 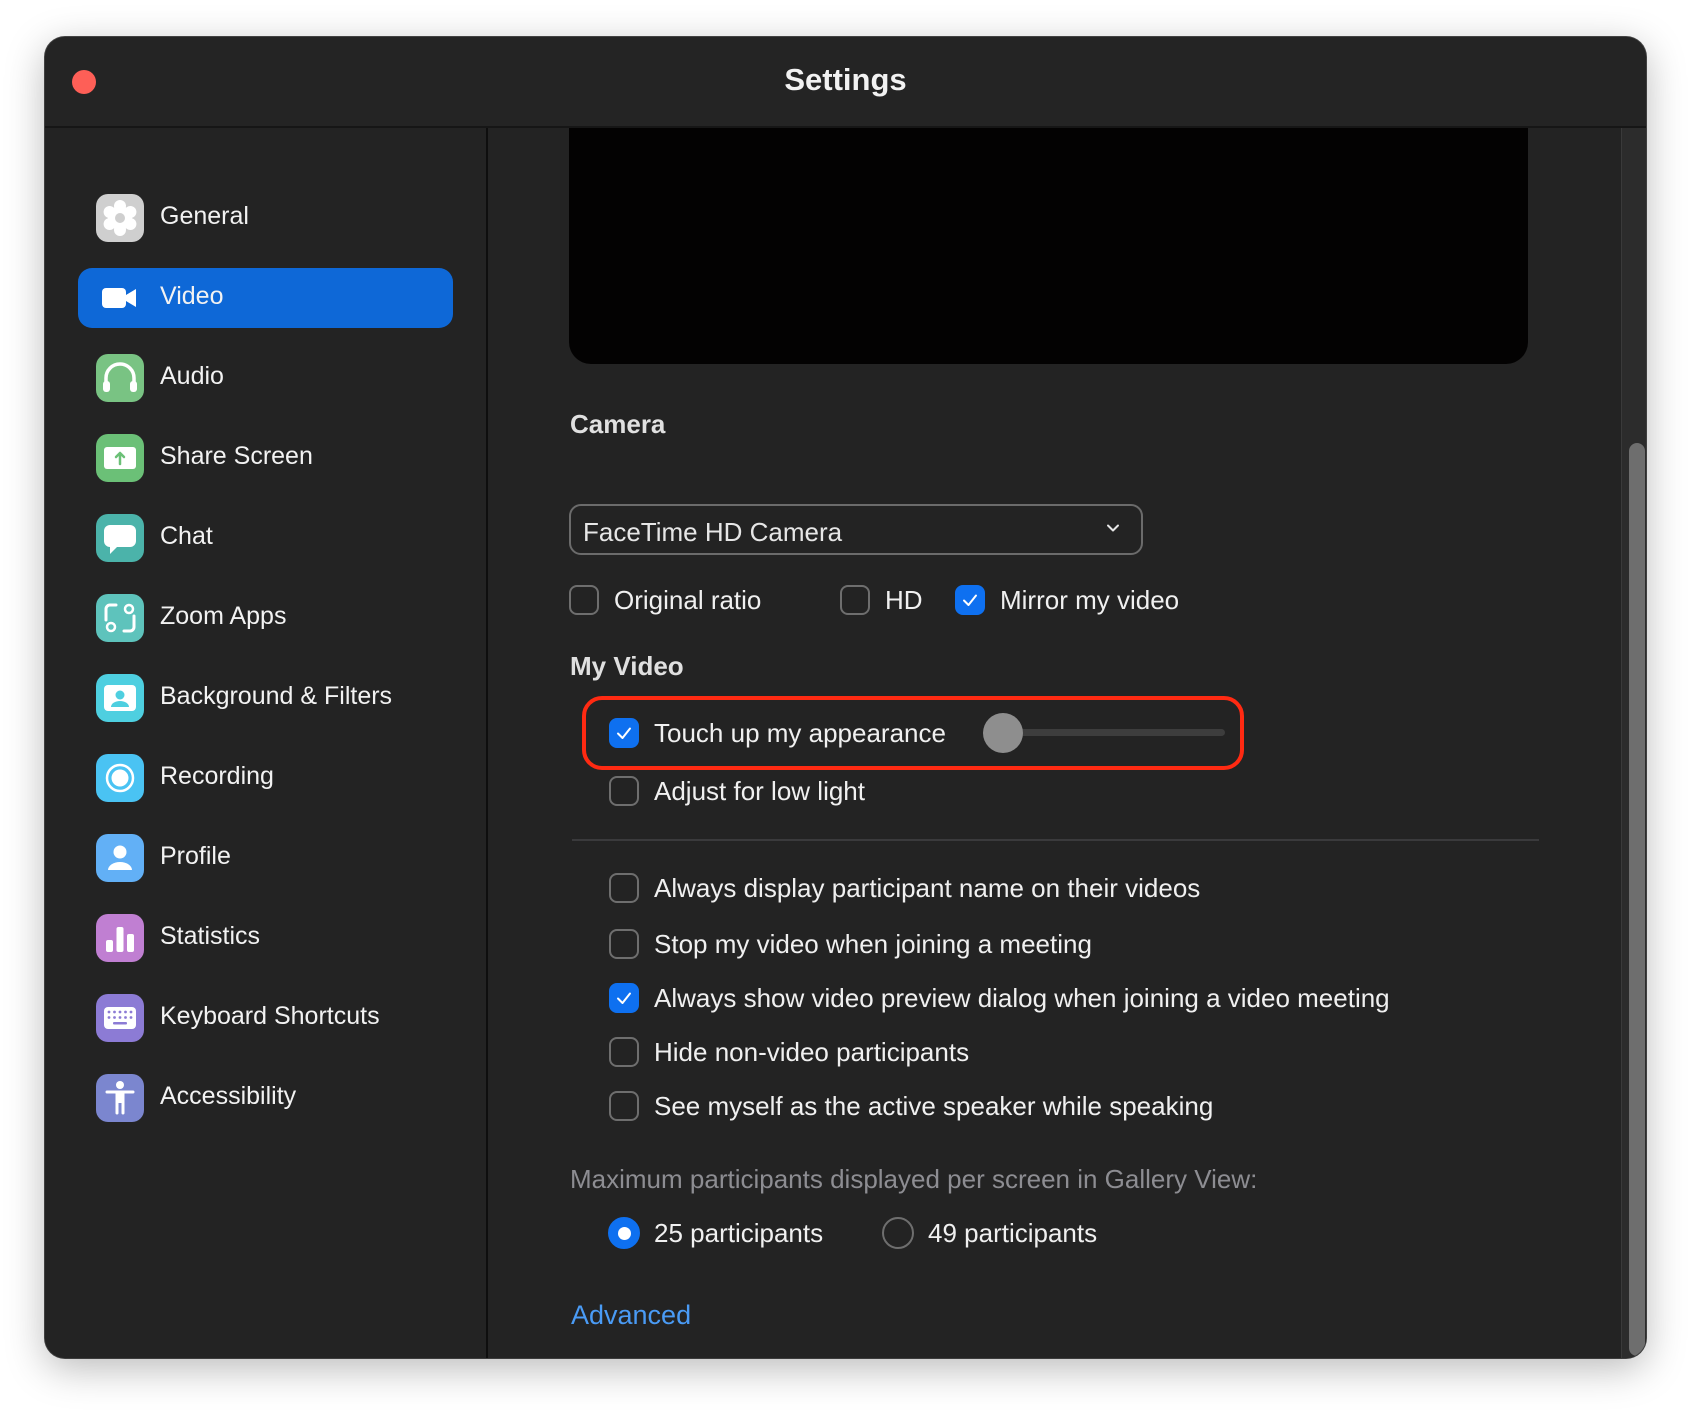 I want to click on sidebar-item-background-and-filters: Background & Filters, so click(x=265, y=698).